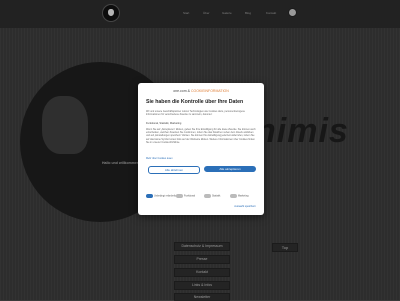  Describe the element at coordinates (180, 91) in the screenshot. I see `brand-onecom: one.com` at that location.